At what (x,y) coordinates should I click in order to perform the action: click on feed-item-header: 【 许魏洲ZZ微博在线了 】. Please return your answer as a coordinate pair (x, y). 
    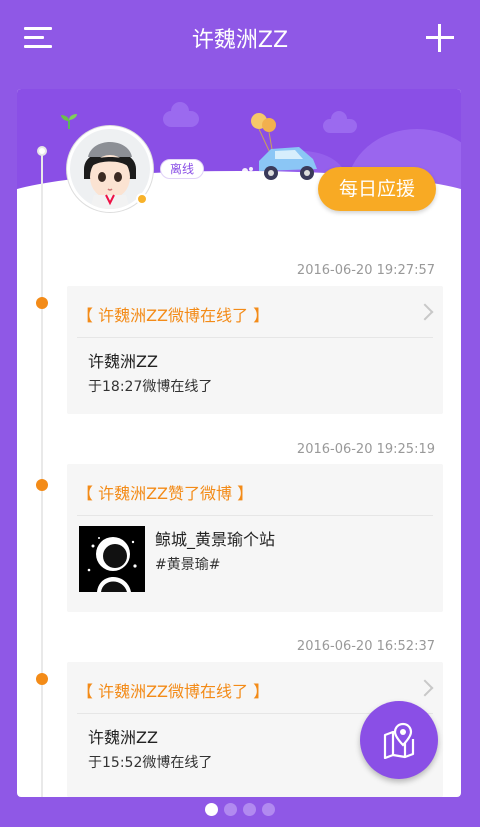
    Looking at the image, I should click on (255, 312).